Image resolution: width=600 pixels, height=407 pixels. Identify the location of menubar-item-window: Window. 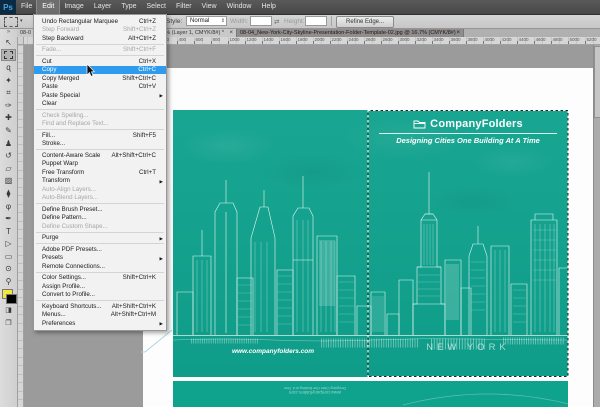
(239, 7).